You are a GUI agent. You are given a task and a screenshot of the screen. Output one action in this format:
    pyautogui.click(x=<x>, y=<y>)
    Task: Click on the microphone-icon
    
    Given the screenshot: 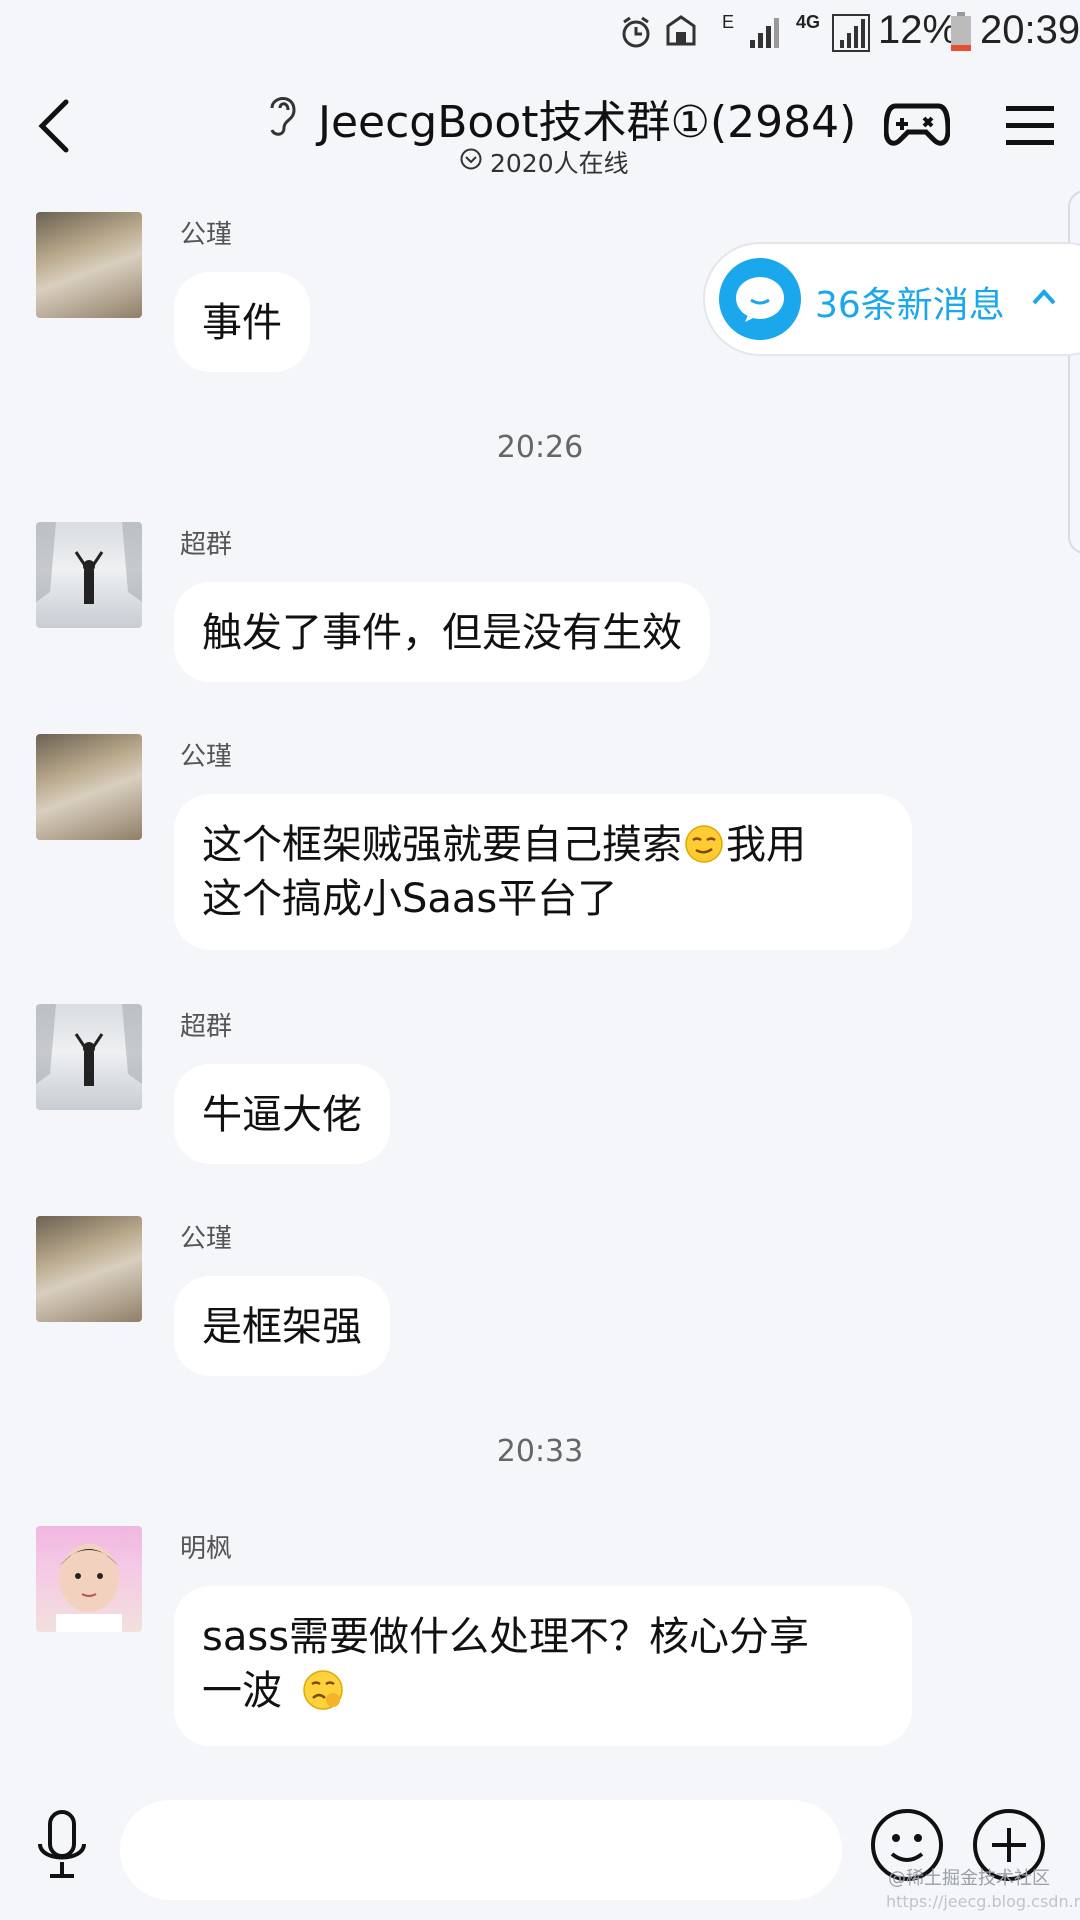 What is the action you would take?
    pyautogui.click(x=62, y=1850)
    